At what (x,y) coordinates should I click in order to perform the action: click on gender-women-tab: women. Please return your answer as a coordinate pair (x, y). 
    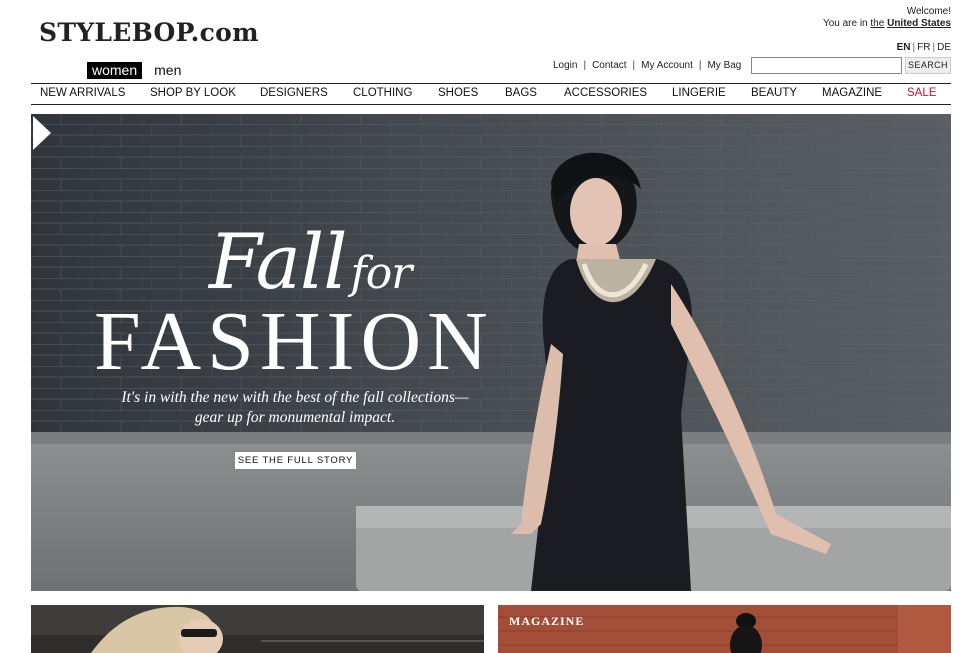
    Looking at the image, I should click on (115, 70).